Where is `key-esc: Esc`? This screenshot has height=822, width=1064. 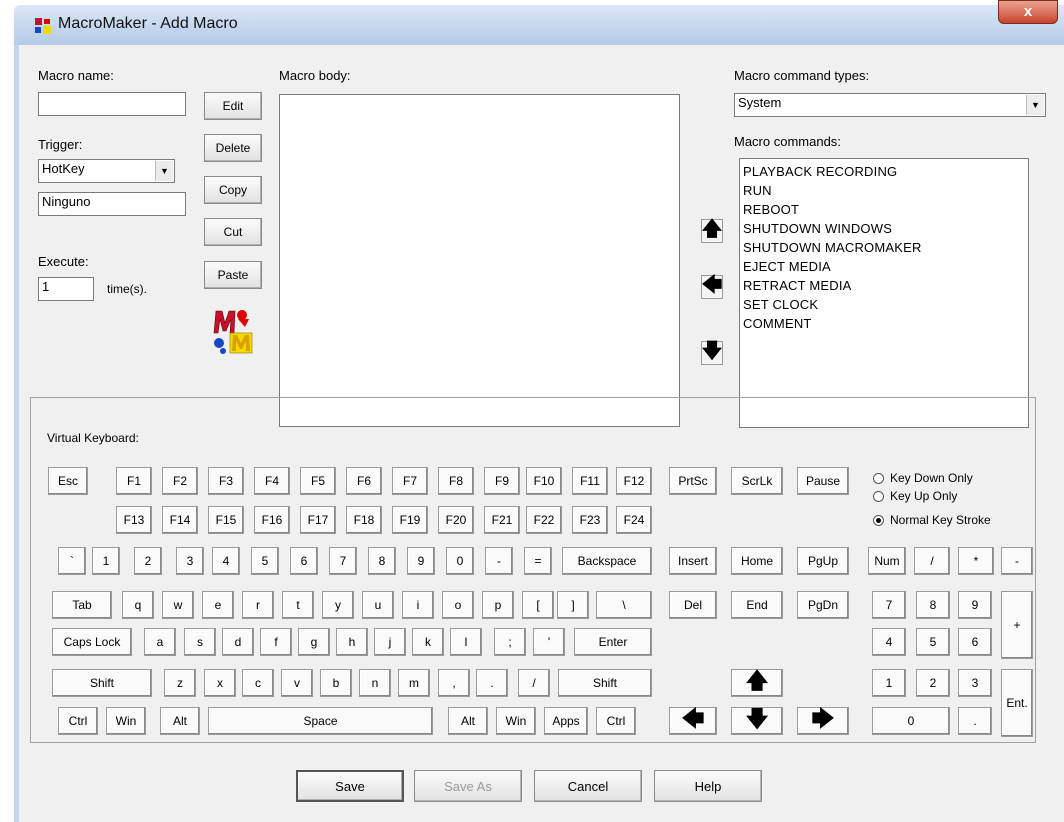 key-esc: Esc is located at coordinates (68, 481).